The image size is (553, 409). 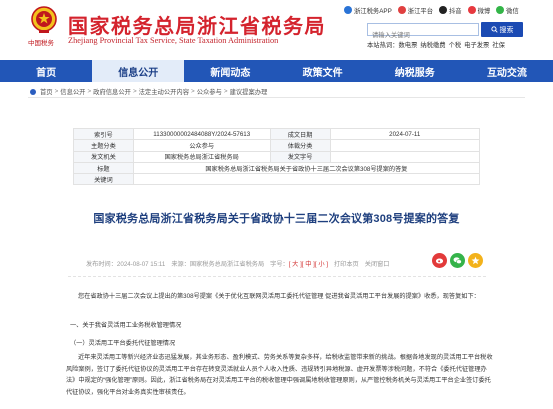 What do you see at coordinates (420, 11) in the screenshot?
I see `app-link-label: 浙江平台` at bounding box center [420, 11].